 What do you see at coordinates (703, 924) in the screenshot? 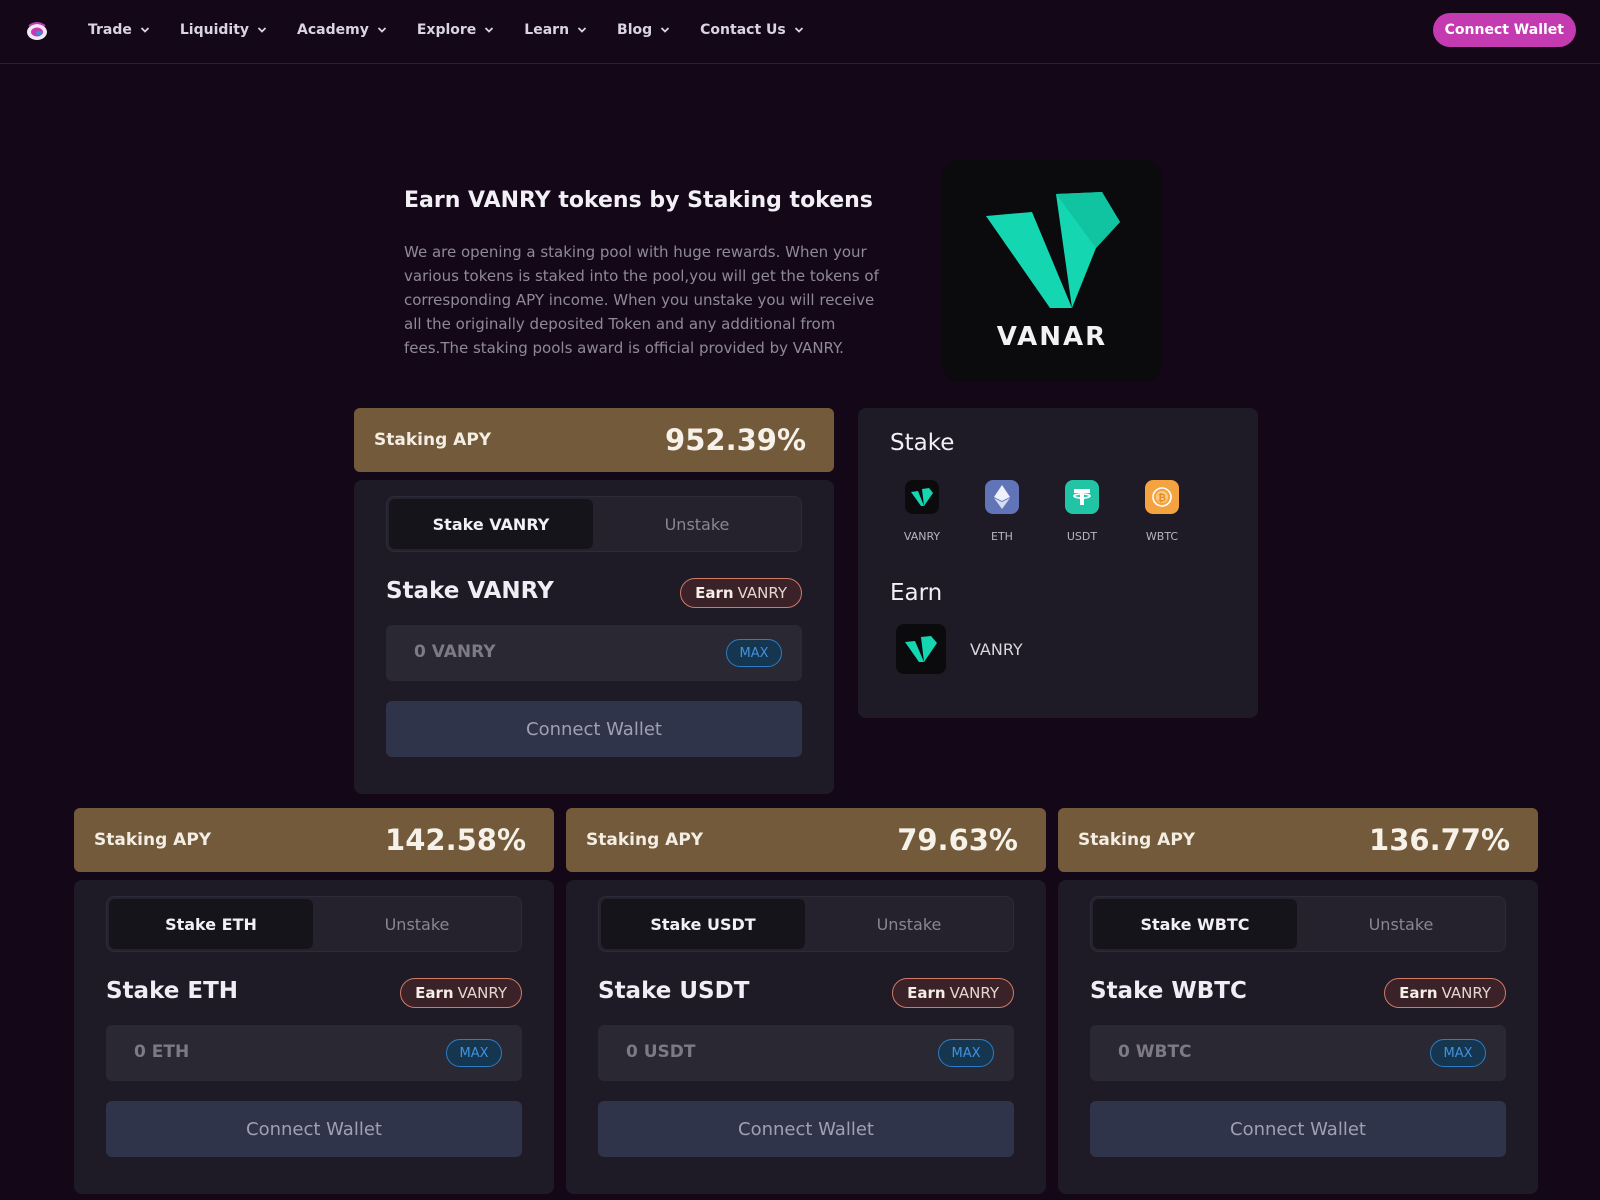
I see `tab-stake: Stake USDT` at bounding box center [703, 924].